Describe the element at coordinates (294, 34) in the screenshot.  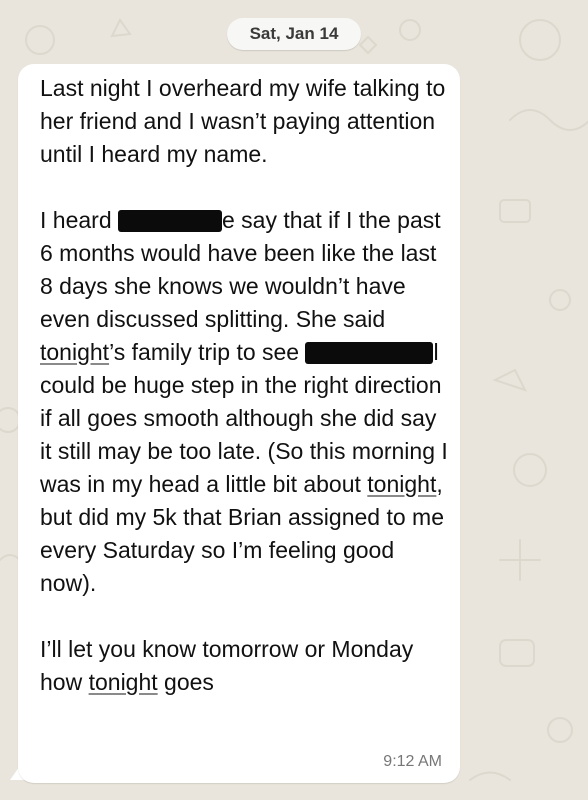
I see `date-separator-chip: Sat, Jan 14` at that location.